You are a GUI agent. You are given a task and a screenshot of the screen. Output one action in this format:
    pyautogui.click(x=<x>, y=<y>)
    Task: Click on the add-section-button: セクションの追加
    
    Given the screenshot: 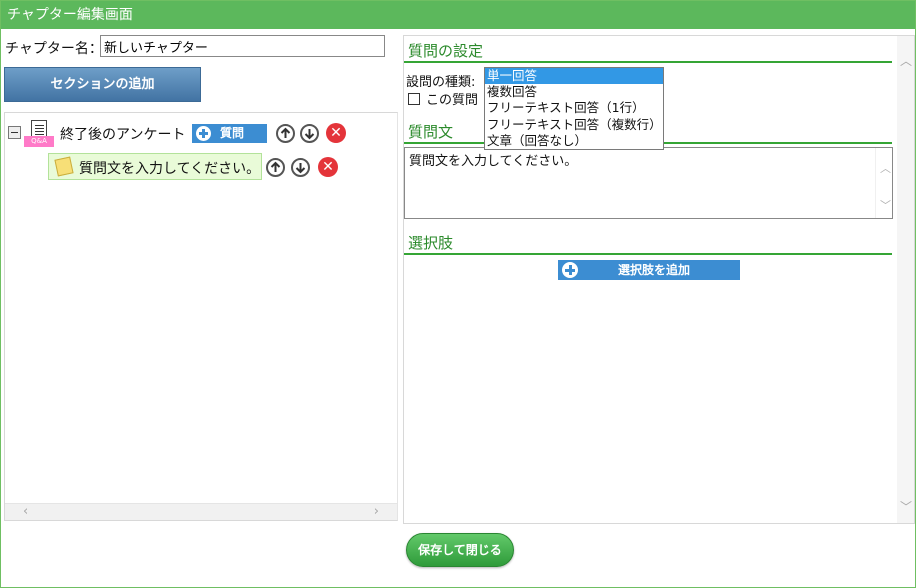 What is the action you would take?
    pyautogui.click(x=102, y=84)
    